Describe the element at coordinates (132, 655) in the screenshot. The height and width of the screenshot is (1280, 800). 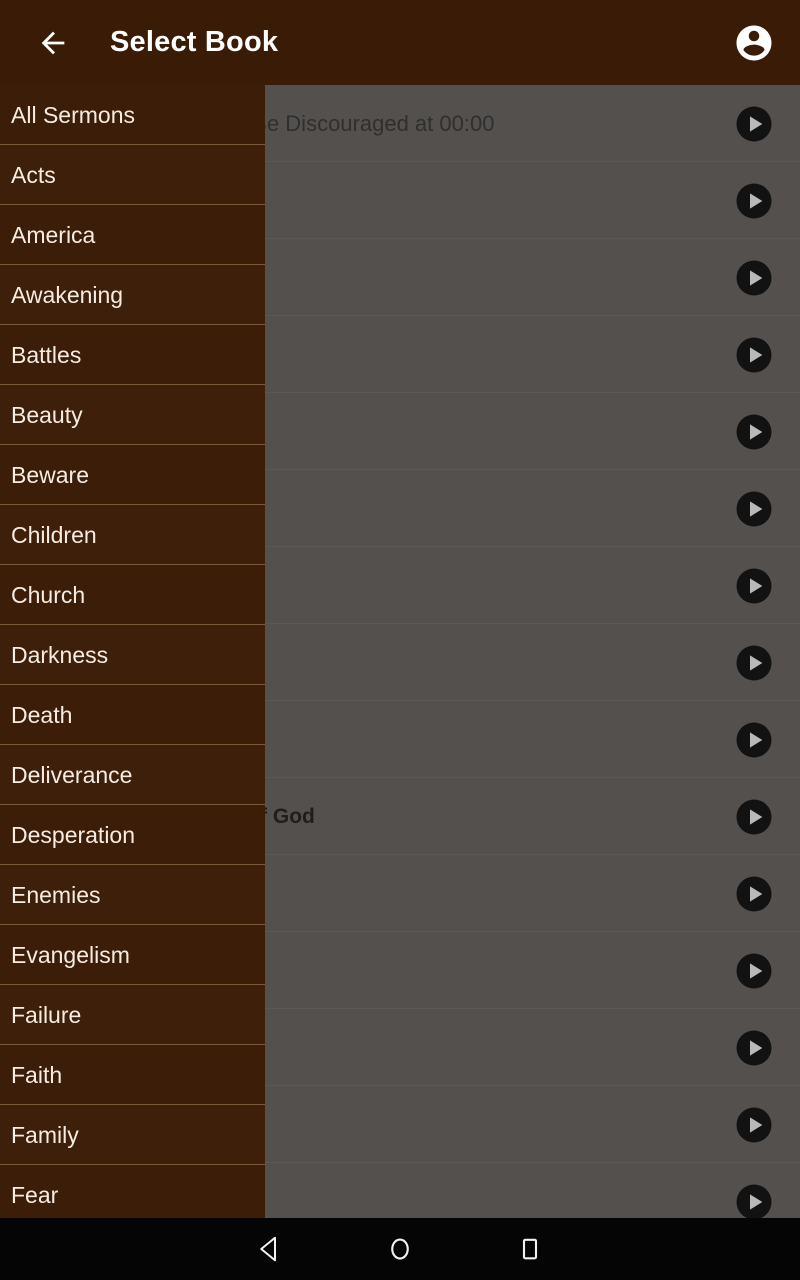
I see `drawer-item-darkness: Darkness` at that location.